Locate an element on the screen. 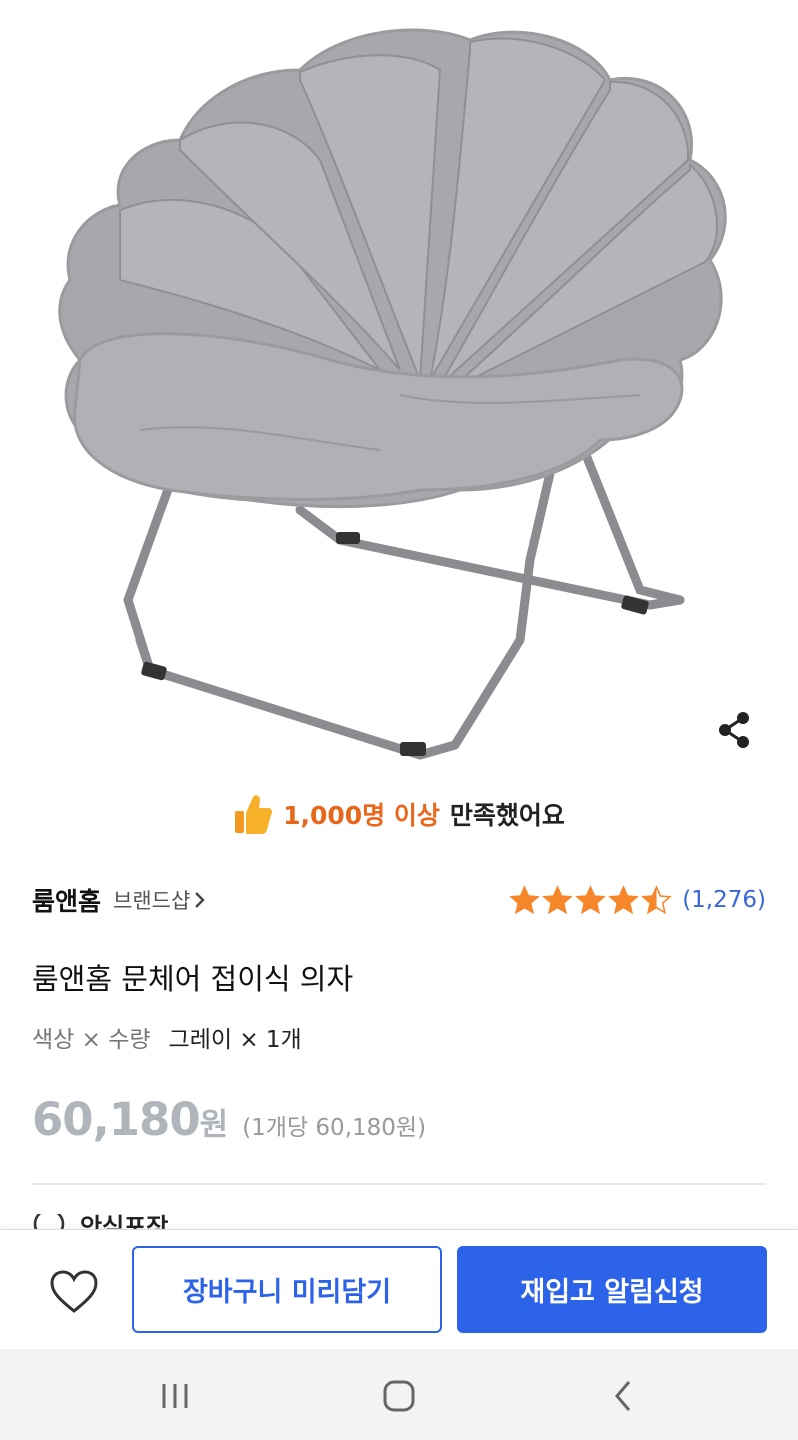 This screenshot has height=1440, width=798. brand-rating-row: 룸앤홈 브랜드샵 (1,276) is located at coordinates (399, 900).